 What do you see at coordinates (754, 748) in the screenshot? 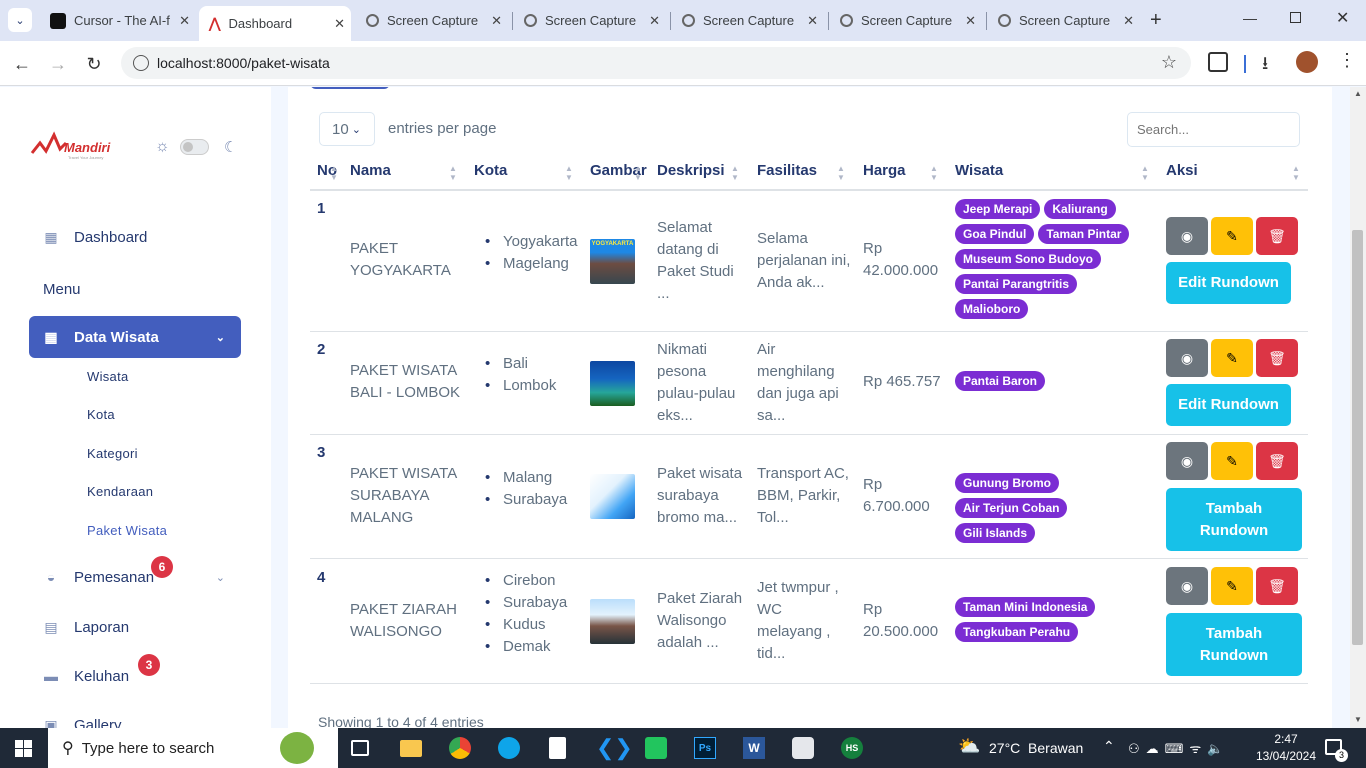
I see `word-icon: W` at bounding box center [754, 748].